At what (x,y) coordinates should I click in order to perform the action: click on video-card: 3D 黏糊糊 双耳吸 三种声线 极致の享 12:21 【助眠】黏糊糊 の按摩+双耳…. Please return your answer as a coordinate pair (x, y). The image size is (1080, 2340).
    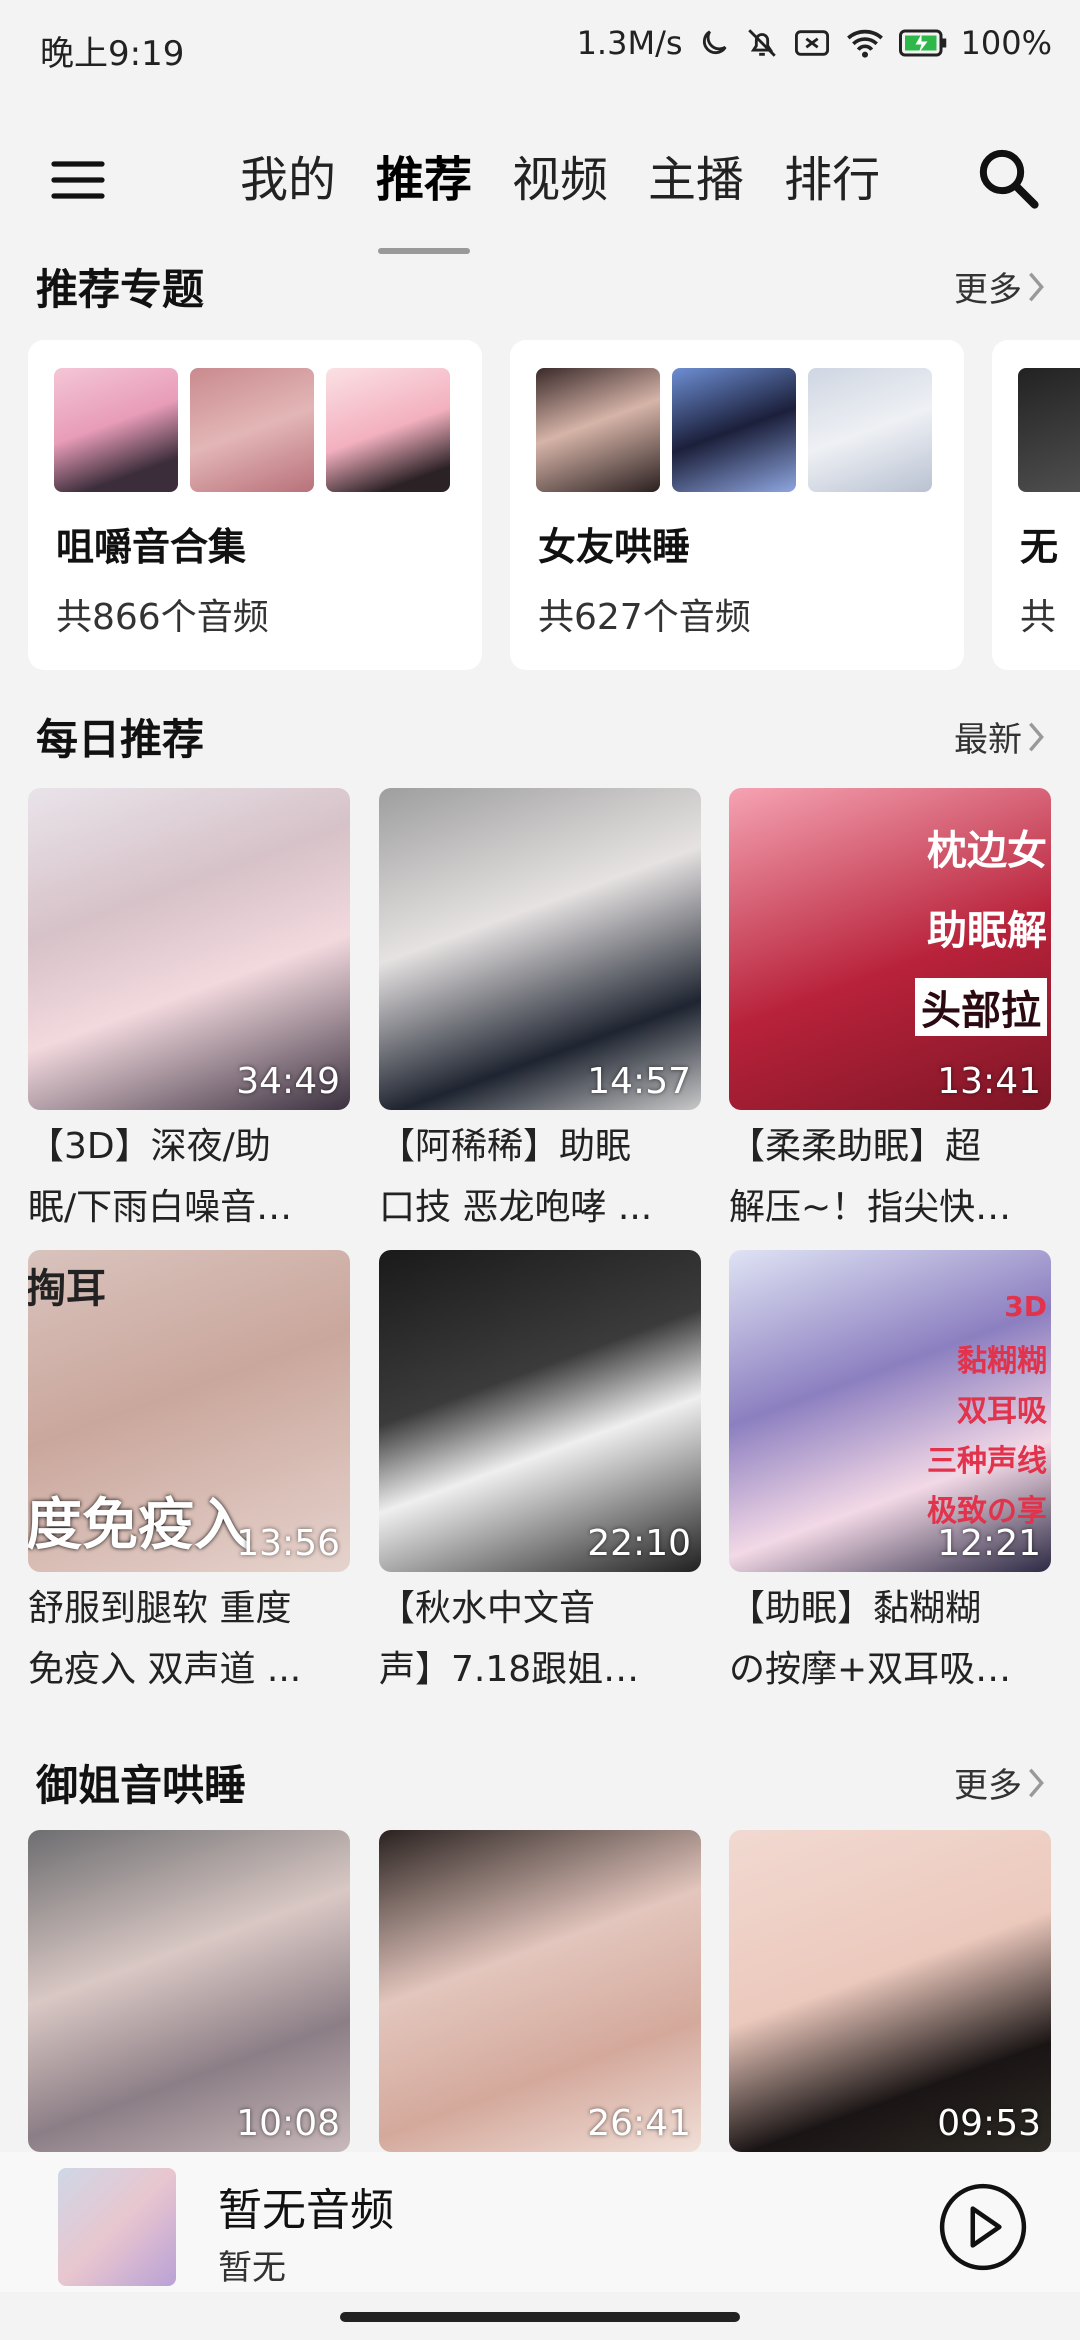
    Looking at the image, I should click on (890, 1475).